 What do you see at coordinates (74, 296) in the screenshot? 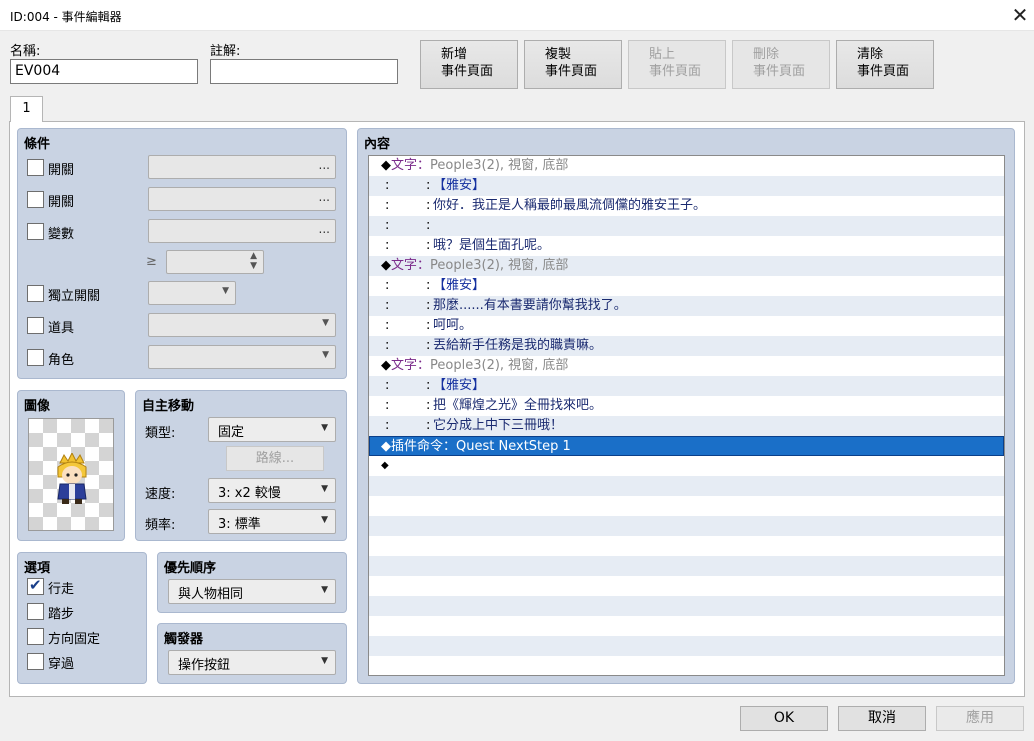
I see `self-switch-label: 獨立開關` at bounding box center [74, 296].